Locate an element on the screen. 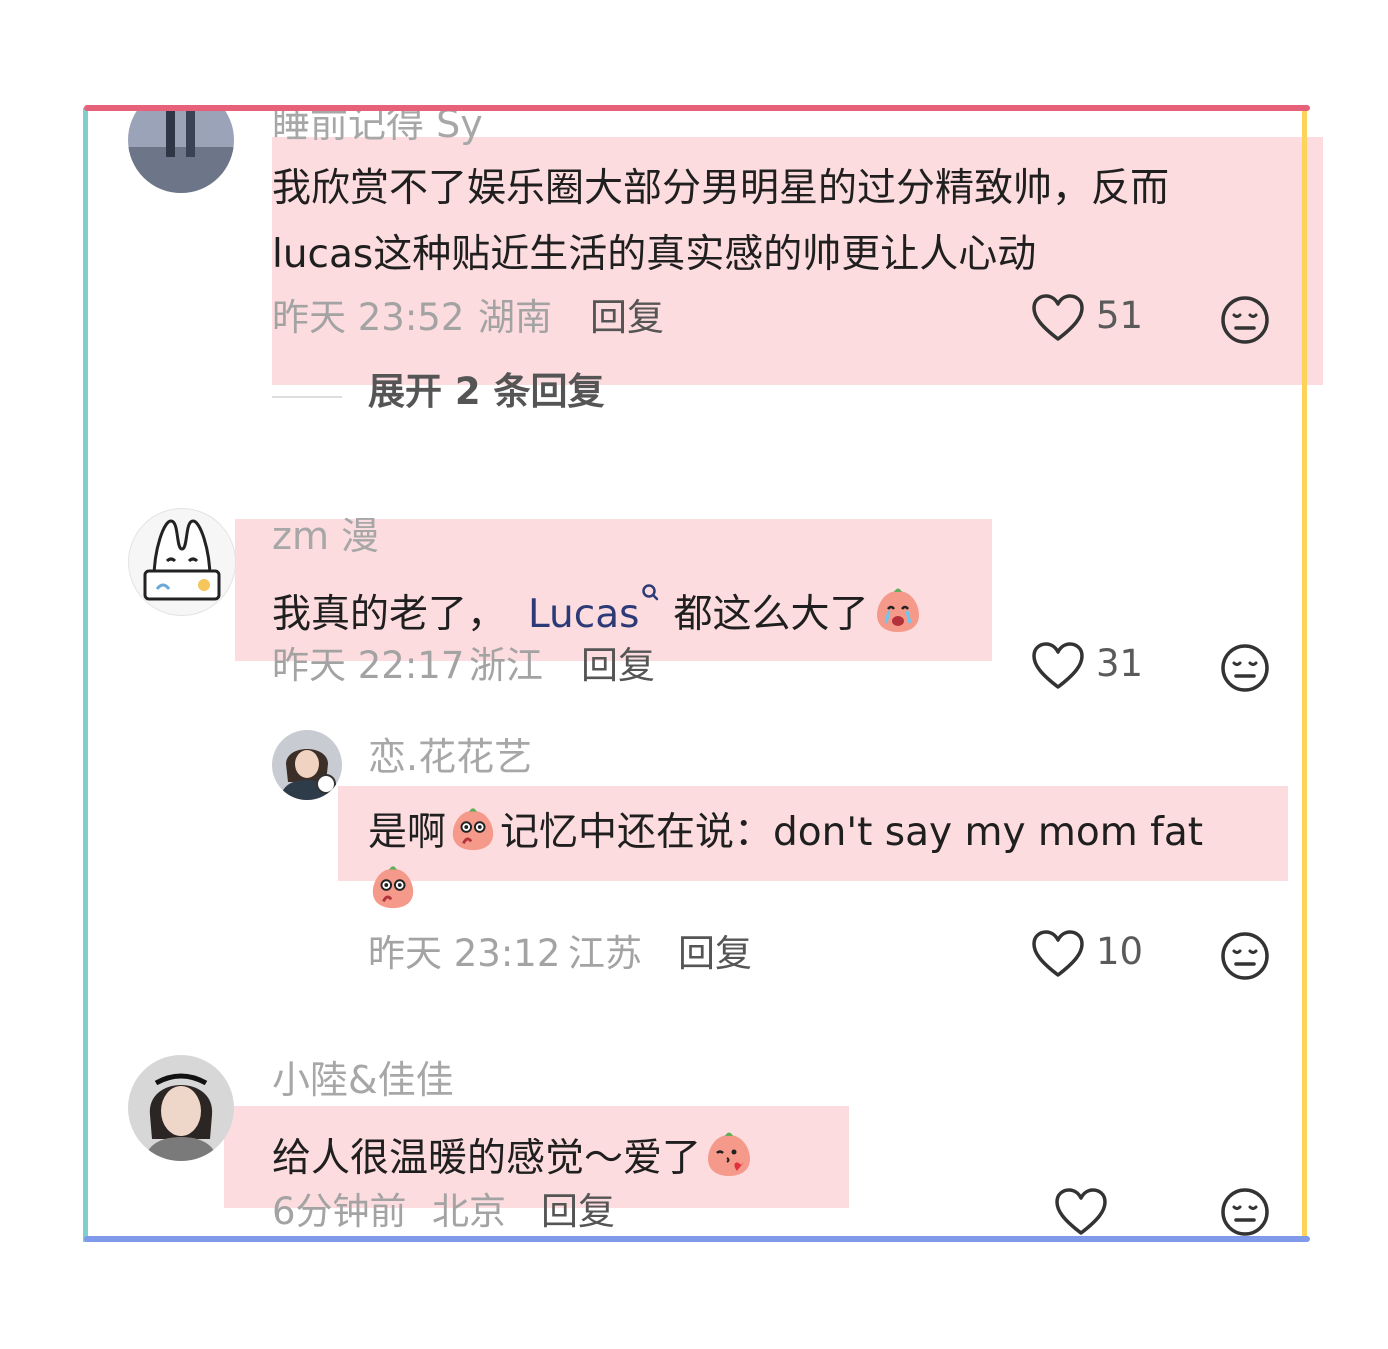  comment-location: 北京 is located at coordinates (469, 1211).